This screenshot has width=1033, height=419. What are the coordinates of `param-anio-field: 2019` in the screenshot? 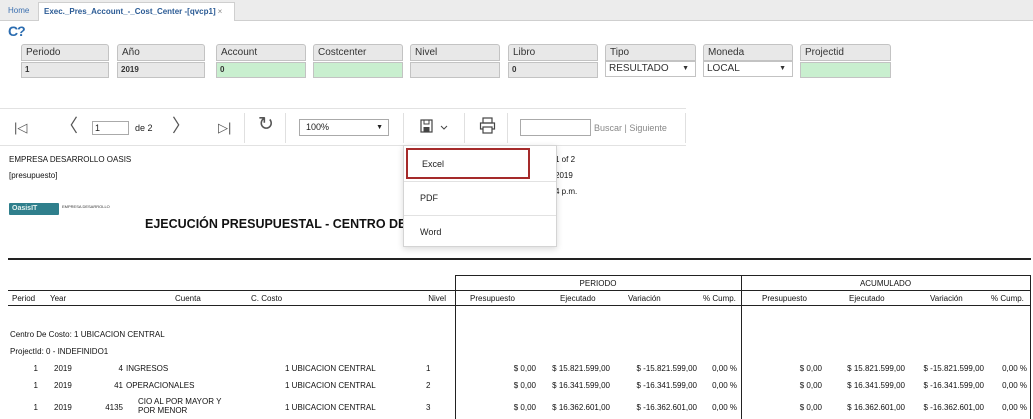 It's located at (161, 70).